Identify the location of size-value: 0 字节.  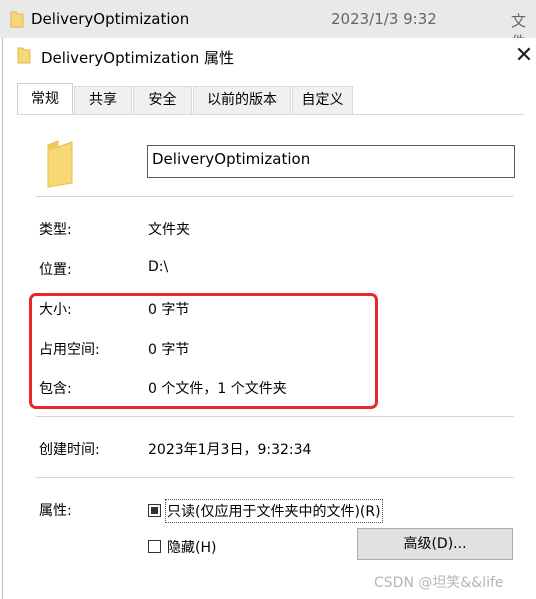
(169, 310).